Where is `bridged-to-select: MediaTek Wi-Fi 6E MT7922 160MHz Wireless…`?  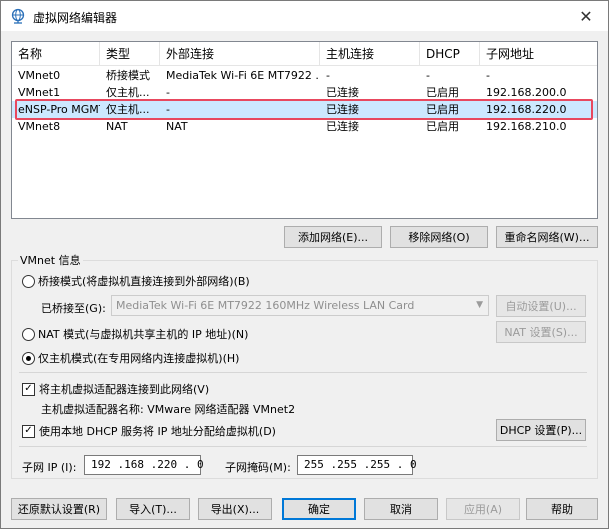 bridged-to-select: MediaTek Wi-Fi 6E MT7922 160MHz Wireless… is located at coordinates (300, 305).